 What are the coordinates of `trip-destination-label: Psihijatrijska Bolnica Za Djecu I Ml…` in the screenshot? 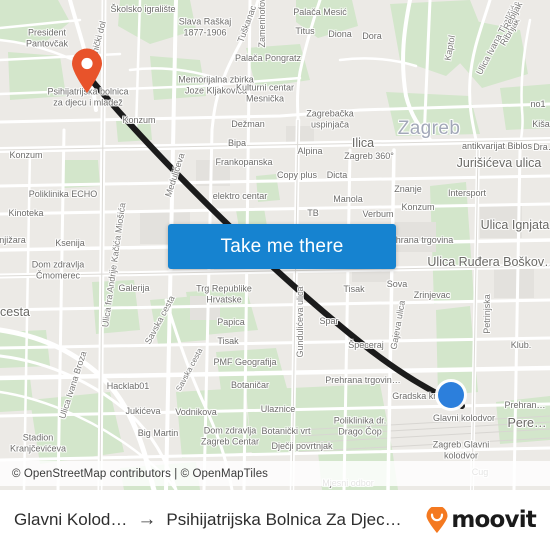 It's located at (287, 519).